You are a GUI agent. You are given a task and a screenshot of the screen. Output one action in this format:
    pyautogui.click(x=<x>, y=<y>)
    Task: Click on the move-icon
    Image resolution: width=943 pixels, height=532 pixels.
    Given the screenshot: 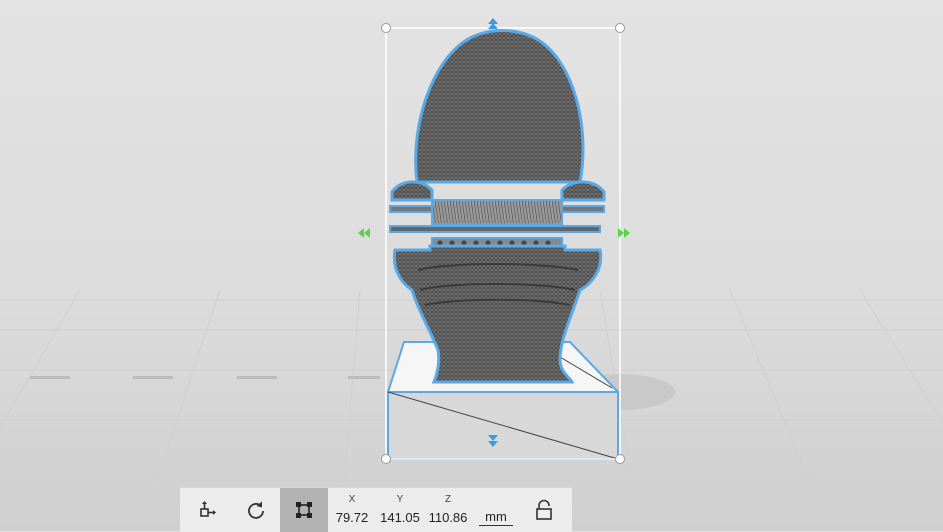 What is the action you would take?
    pyautogui.click(x=208, y=509)
    